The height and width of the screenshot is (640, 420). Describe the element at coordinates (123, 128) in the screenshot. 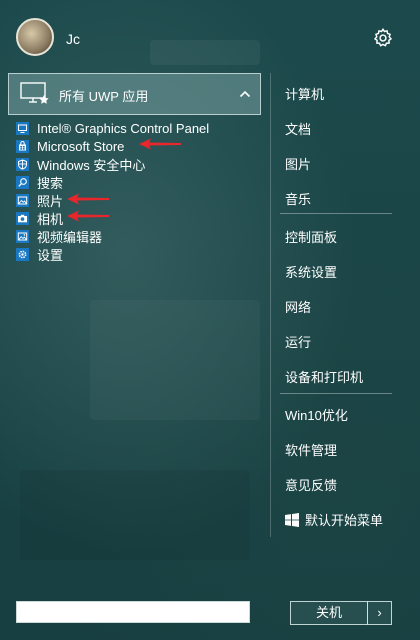

I see `app-item-label: Intel® Graphics Control Panel` at that location.